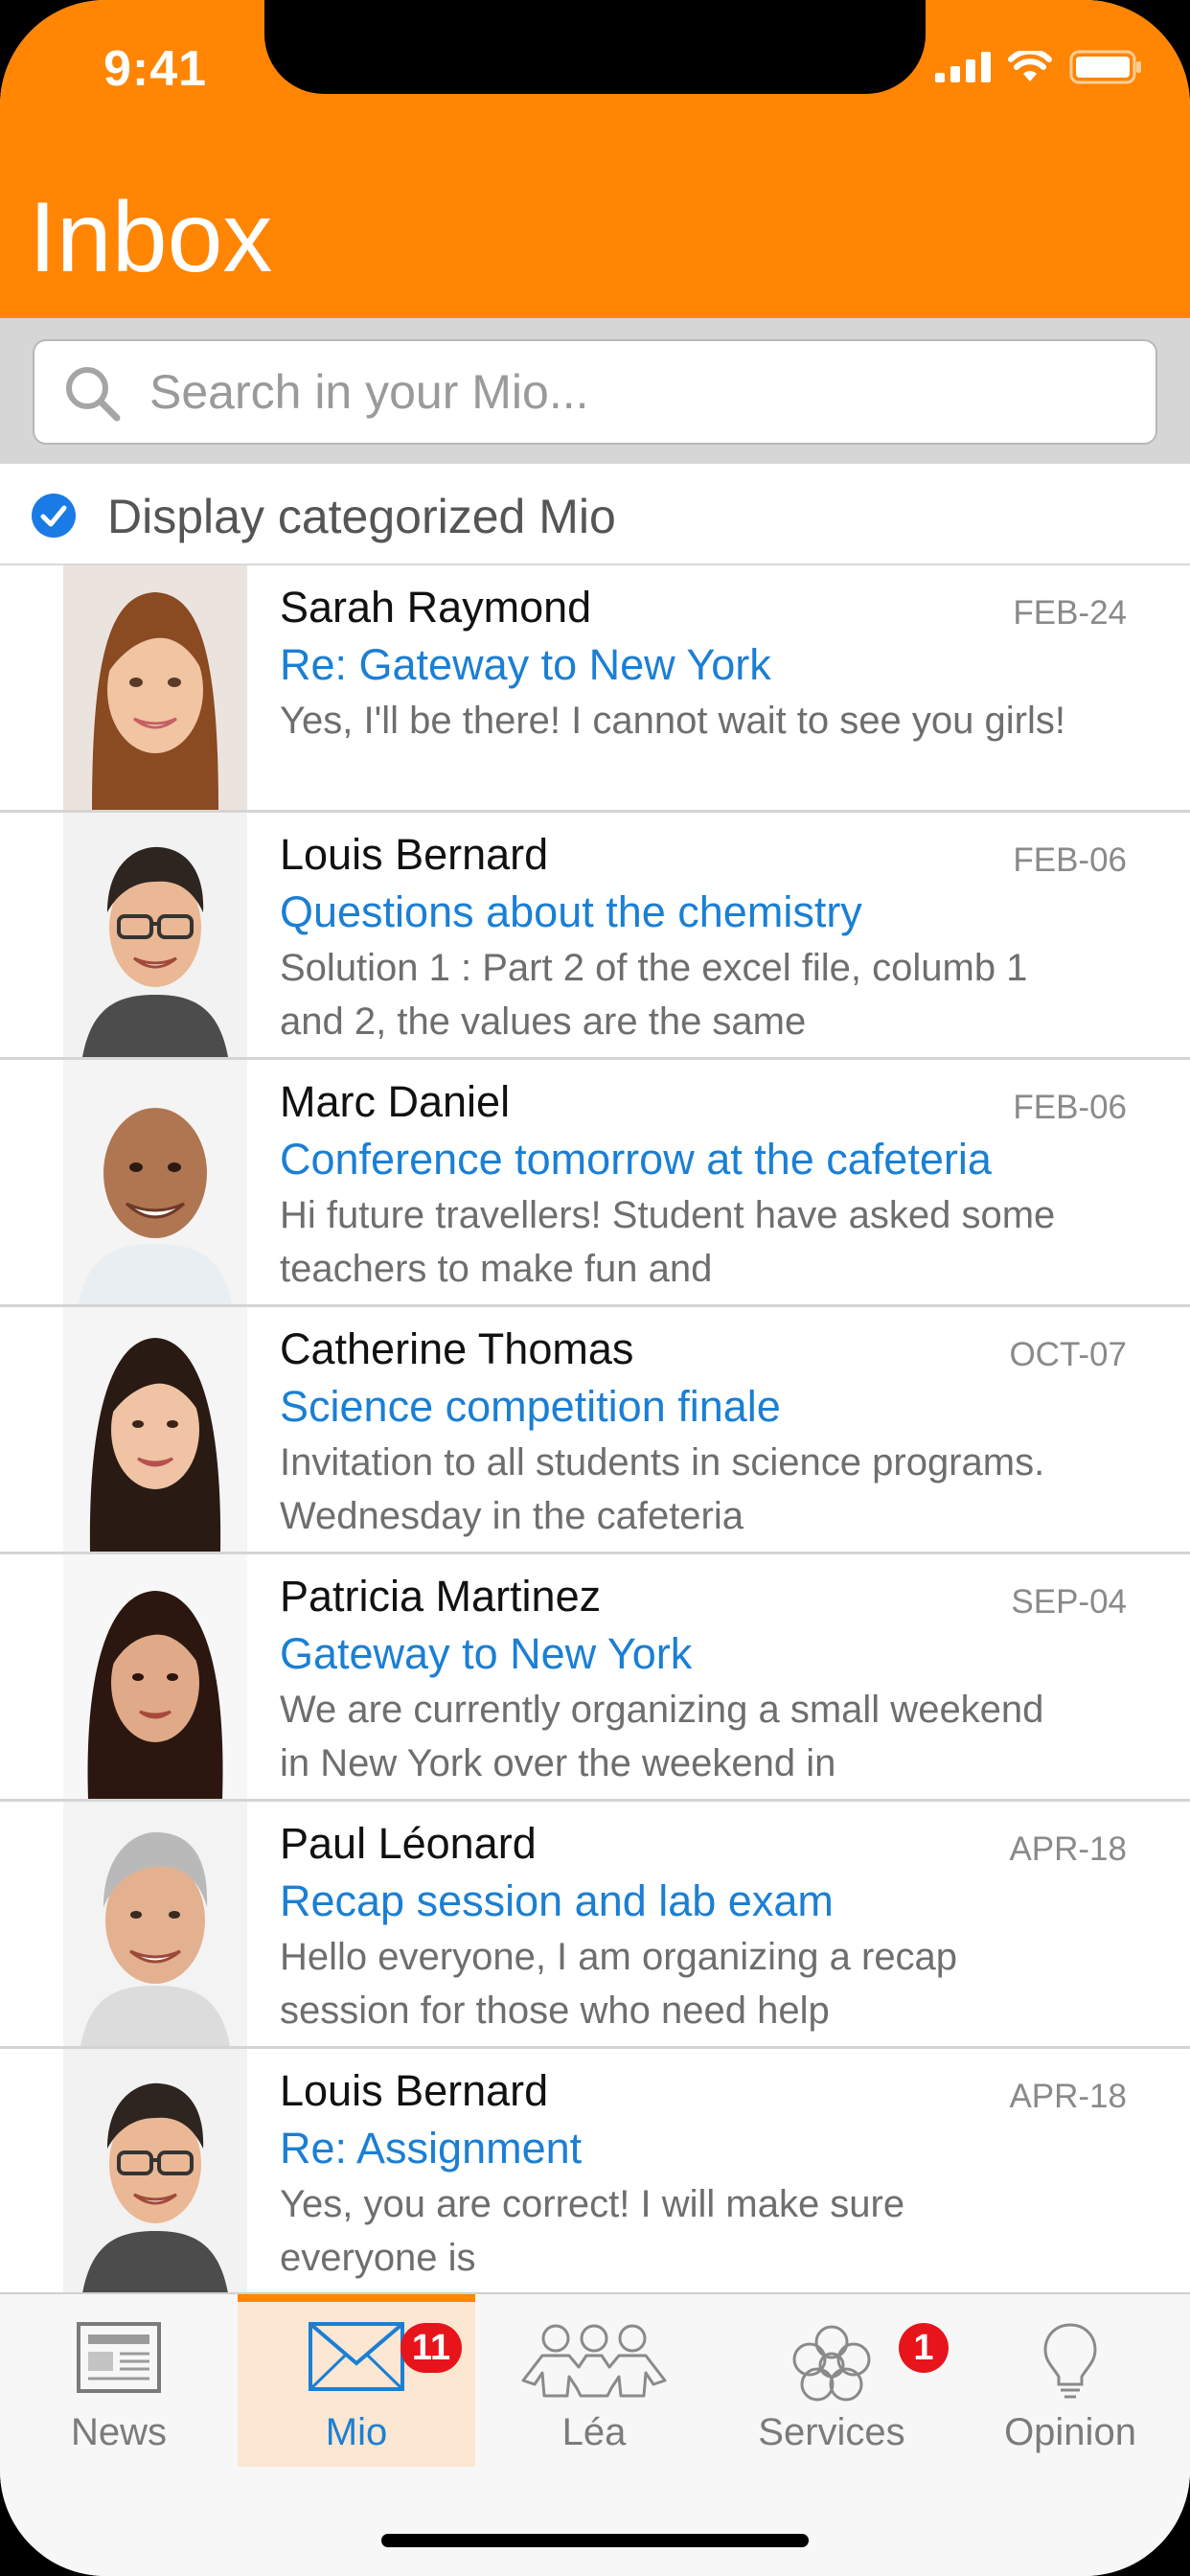 The width and height of the screenshot is (1190, 2576). What do you see at coordinates (1105, 67) in the screenshot?
I see `battery-icon` at bounding box center [1105, 67].